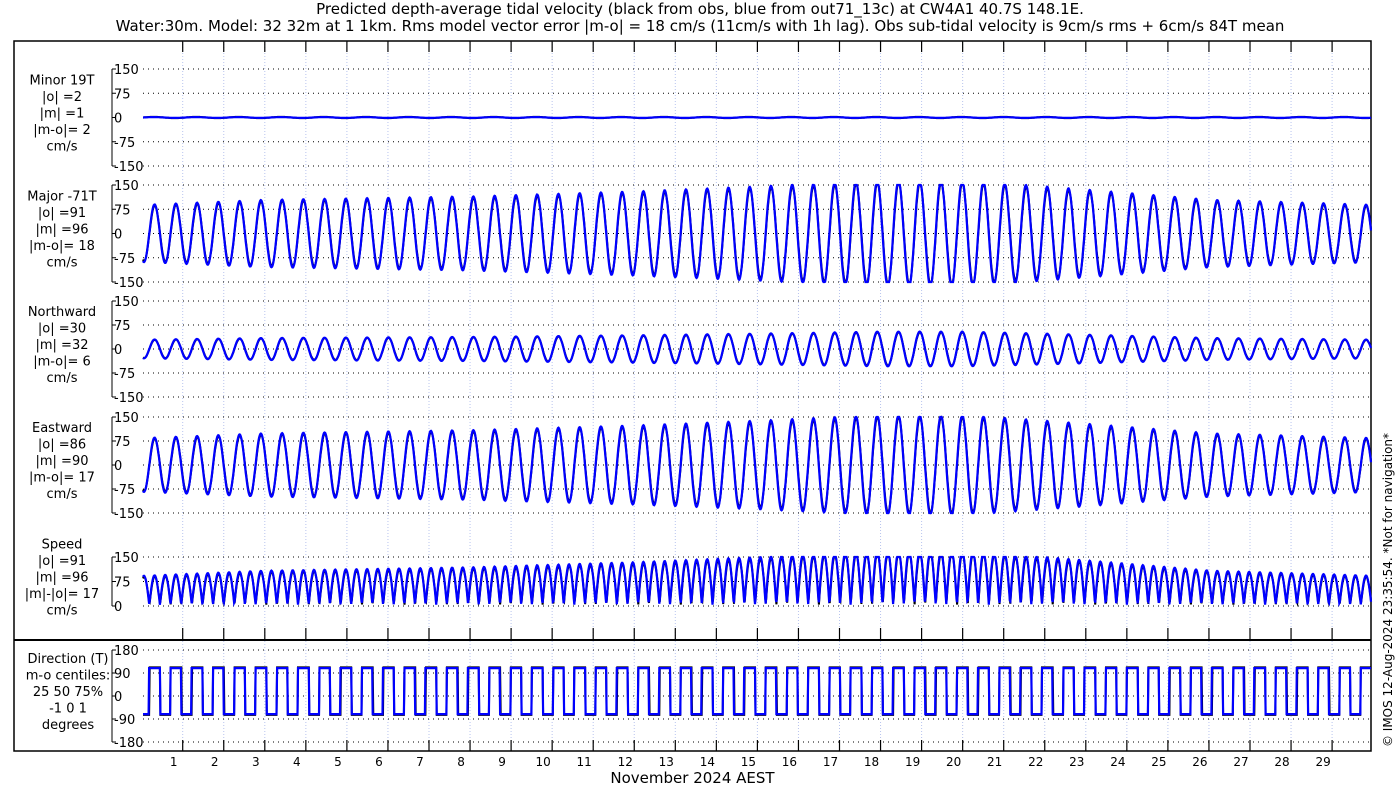 The width and height of the screenshot is (1400, 800). What do you see at coordinates (379, 762) in the screenshot?
I see `x-tick-label: 6` at bounding box center [379, 762].